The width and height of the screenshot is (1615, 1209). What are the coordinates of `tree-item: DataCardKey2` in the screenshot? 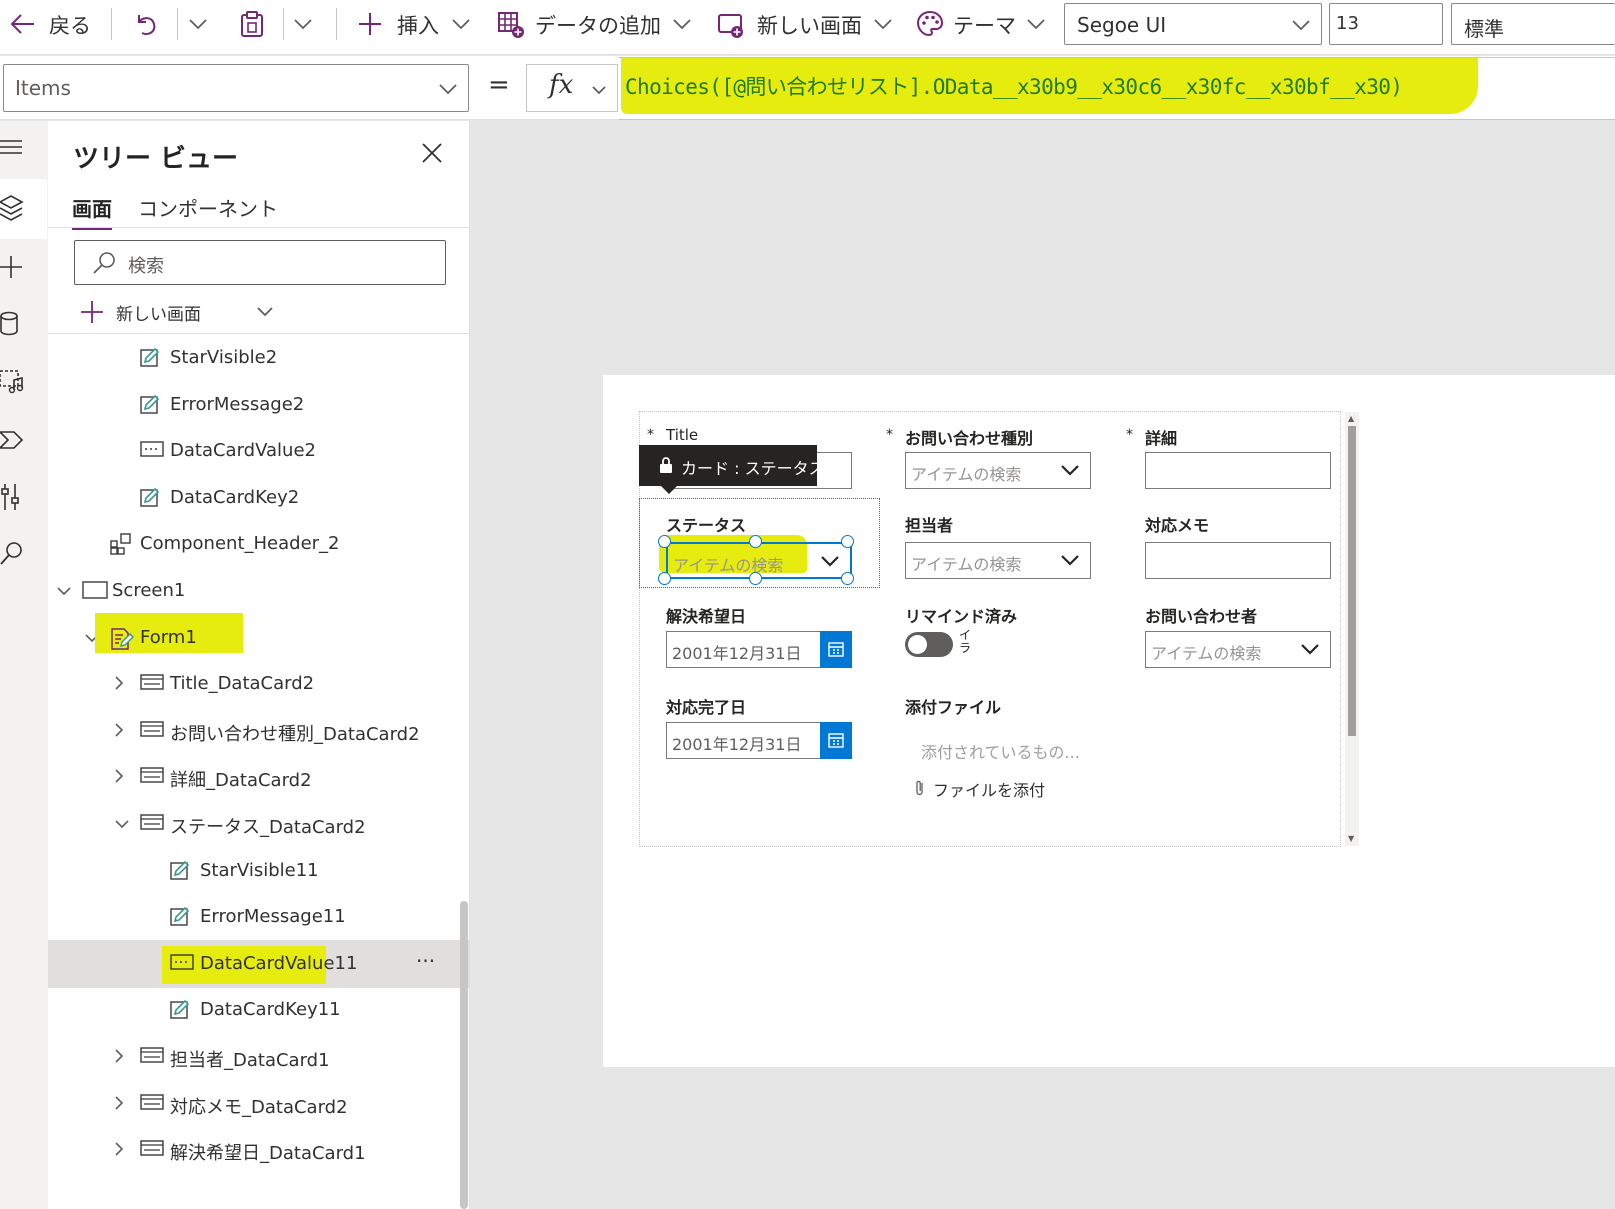 It's located at (259, 498).